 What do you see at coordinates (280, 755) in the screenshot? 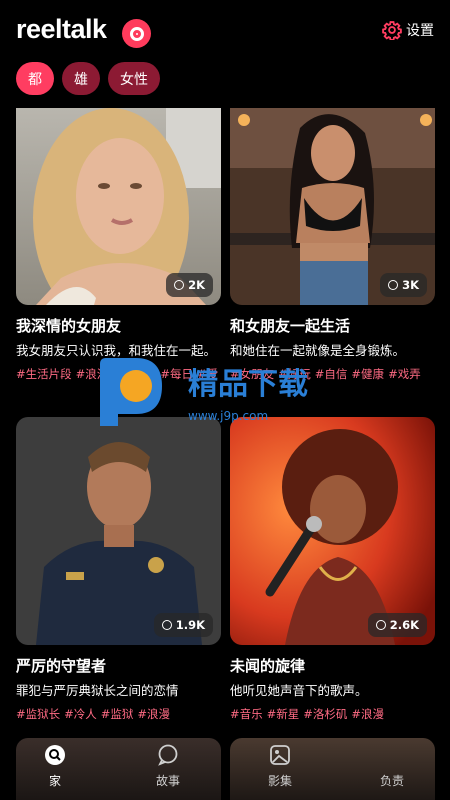
I see `image-icon` at bounding box center [280, 755].